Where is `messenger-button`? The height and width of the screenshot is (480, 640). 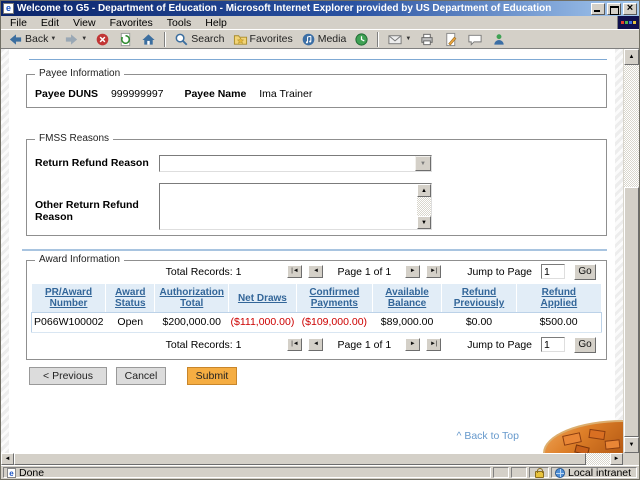 messenger-button is located at coordinates (499, 39).